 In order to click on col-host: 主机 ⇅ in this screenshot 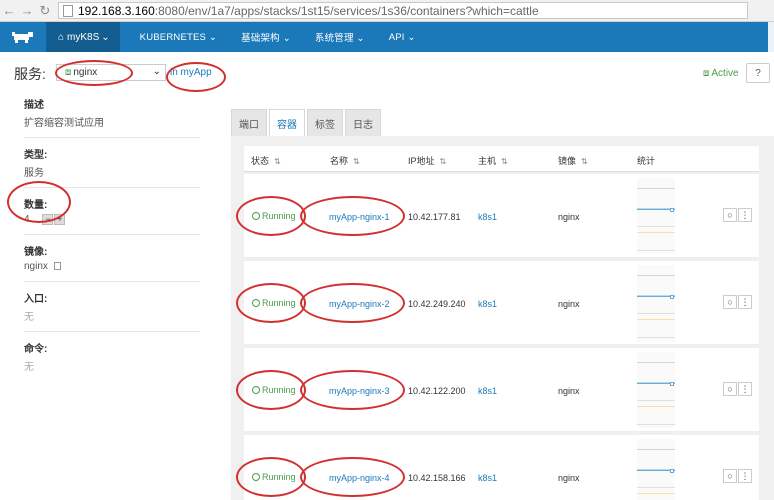, I will do `click(493, 160)`.